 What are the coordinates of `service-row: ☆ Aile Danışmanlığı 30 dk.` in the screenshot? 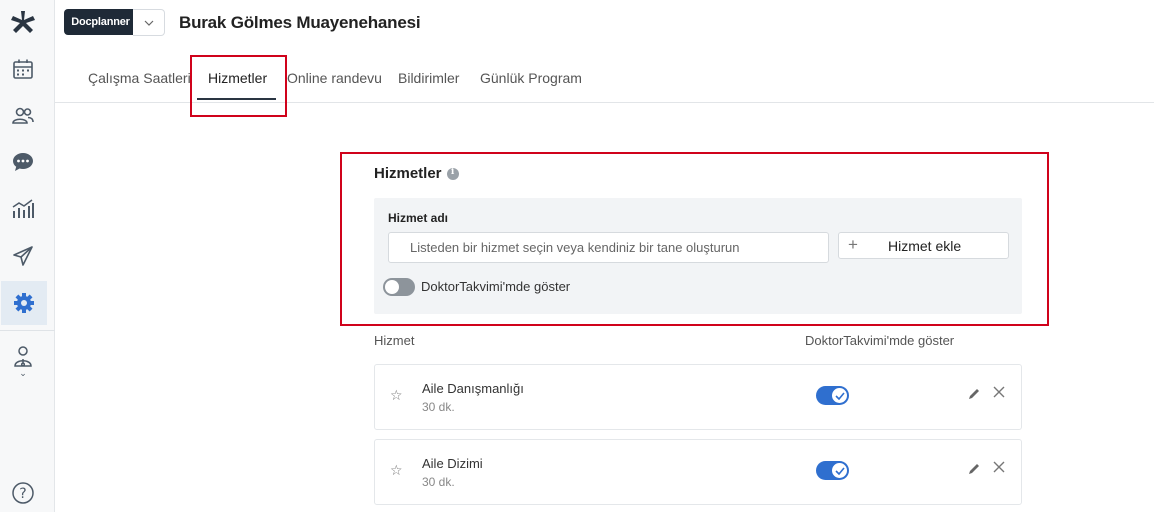 It's located at (698, 397).